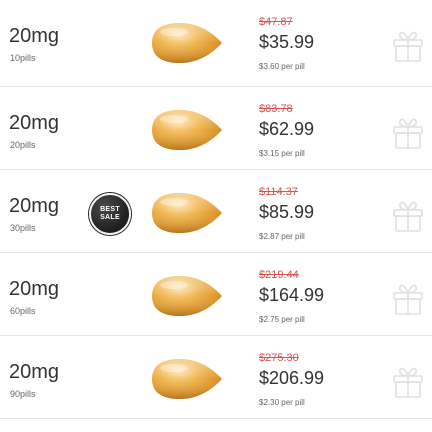 This screenshot has width=432, height=432. What do you see at coordinates (276, 22) in the screenshot?
I see `old-price: $47.87` at bounding box center [276, 22].